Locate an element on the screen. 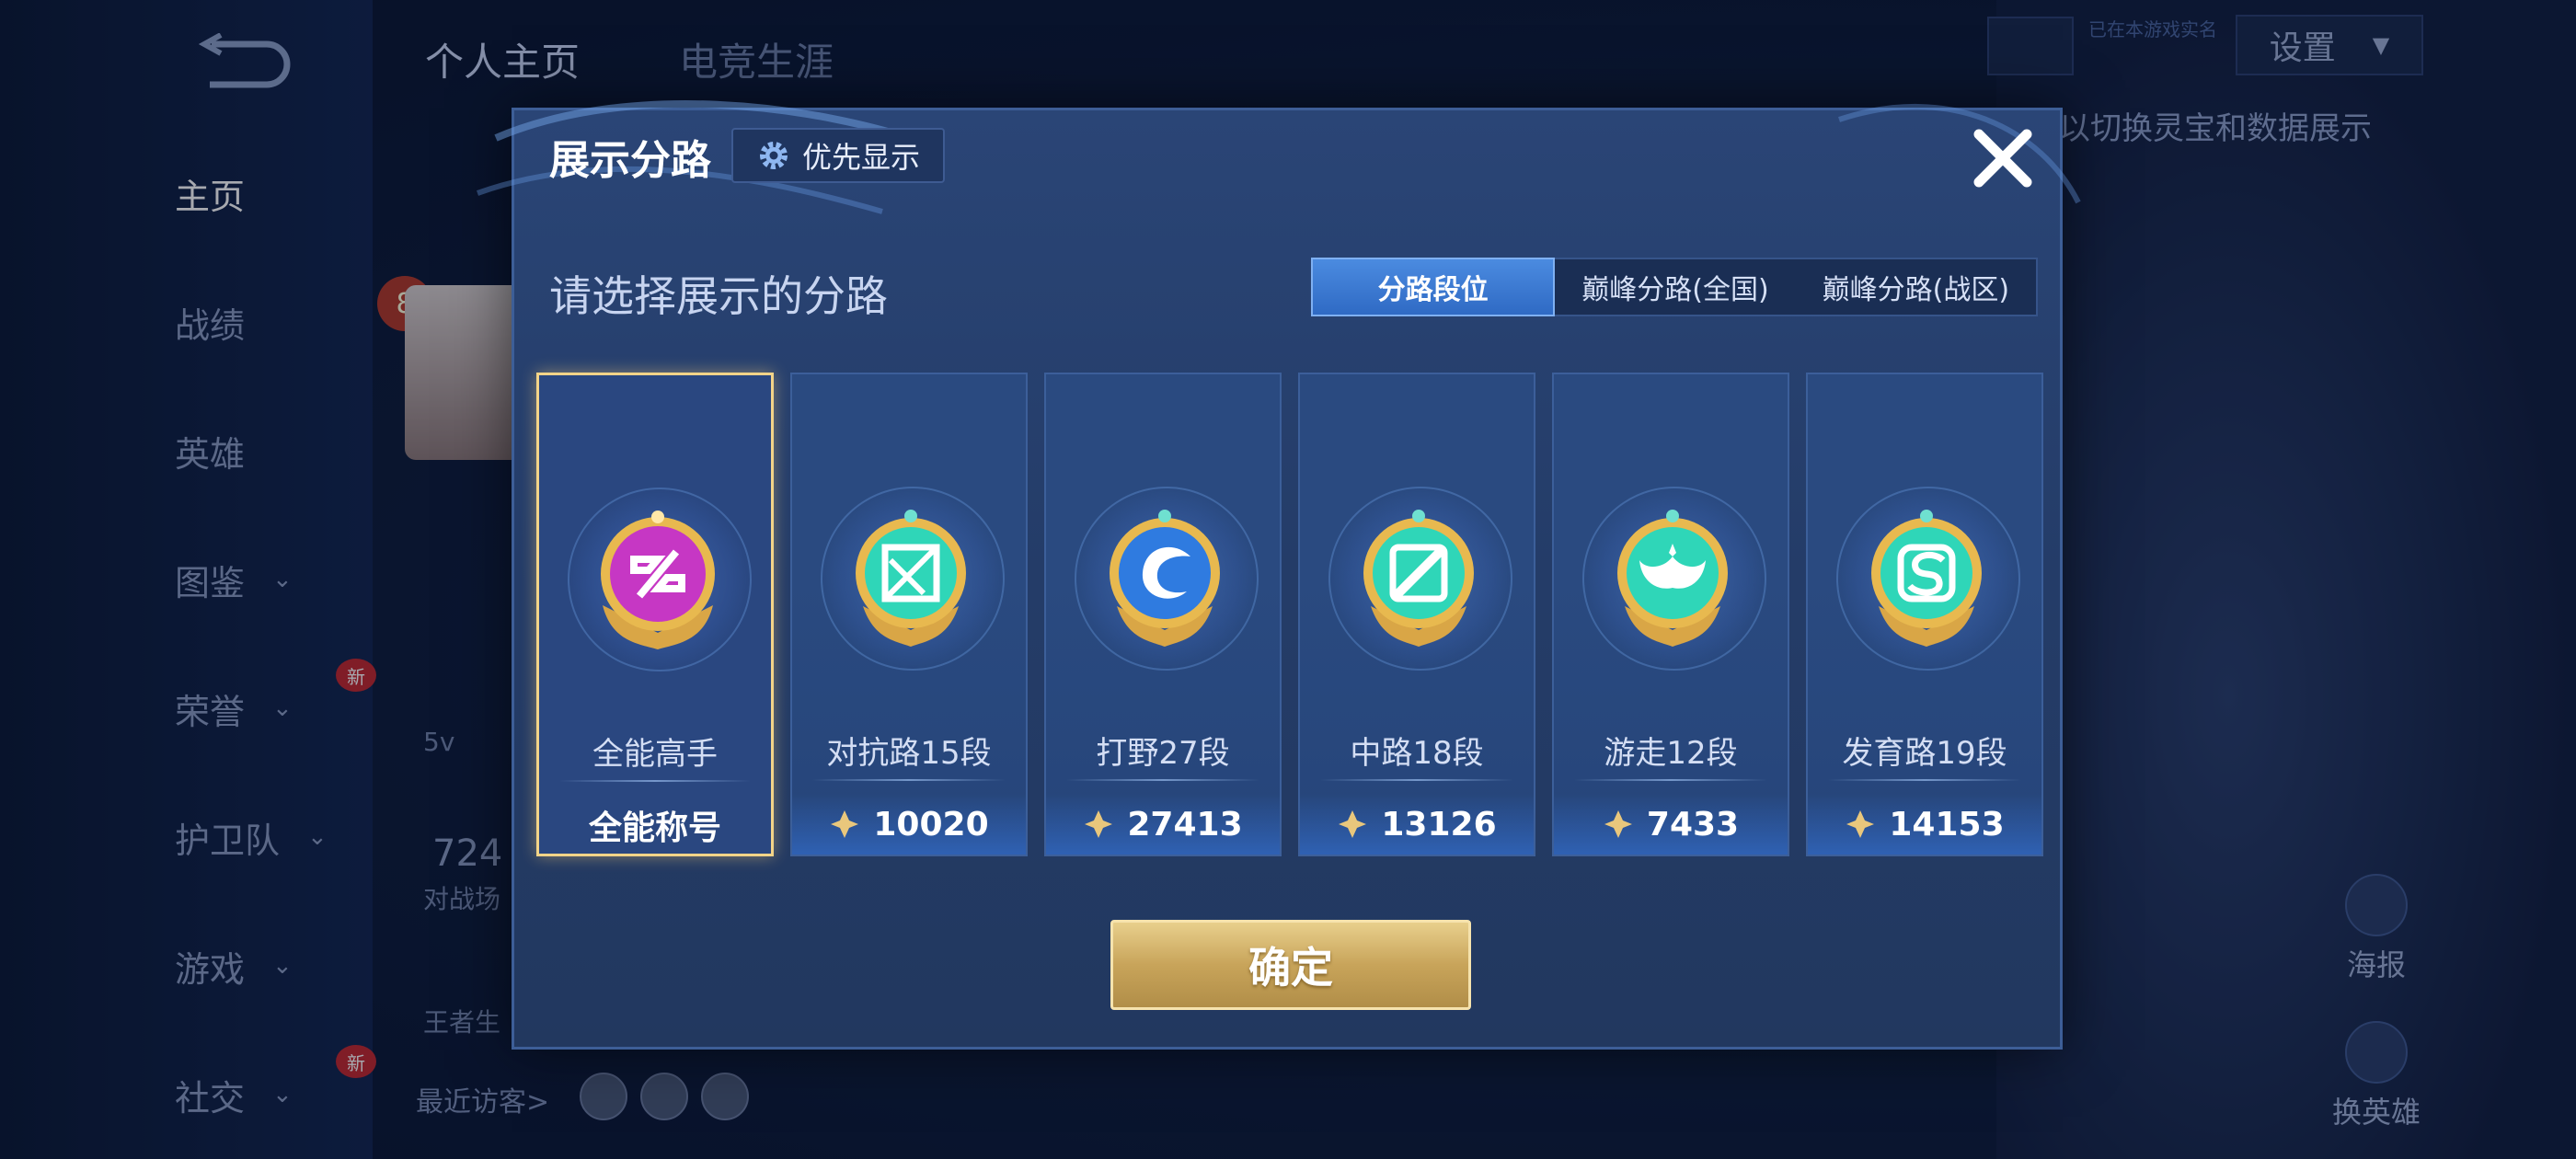 This screenshot has width=2576, height=1159. lane-name: 全能高手 is located at coordinates (655, 754).